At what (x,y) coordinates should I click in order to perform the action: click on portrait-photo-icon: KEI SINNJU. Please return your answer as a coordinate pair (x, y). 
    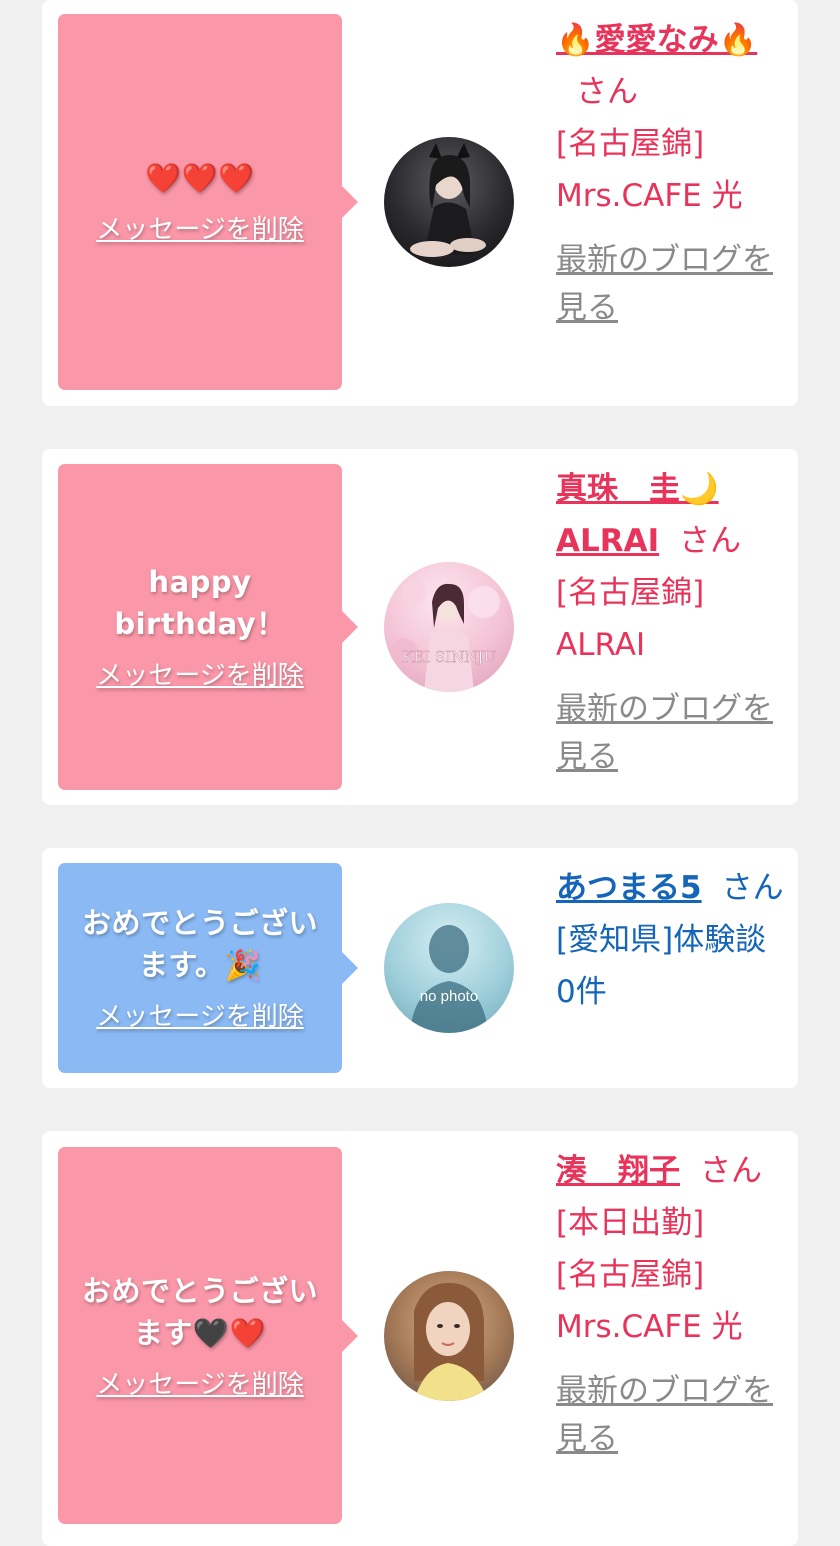
    Looking at the image, I should click on (445, 636).